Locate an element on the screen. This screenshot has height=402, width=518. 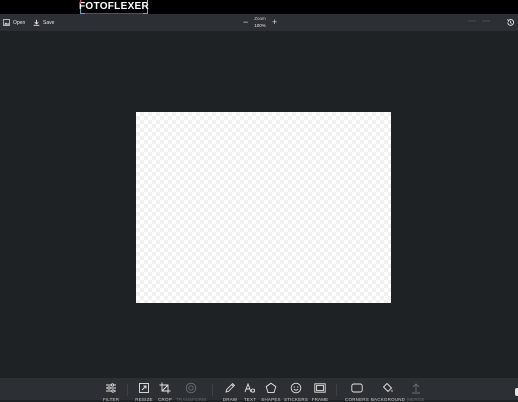
zoom-in-button: + is located at coordinates (274, 22).